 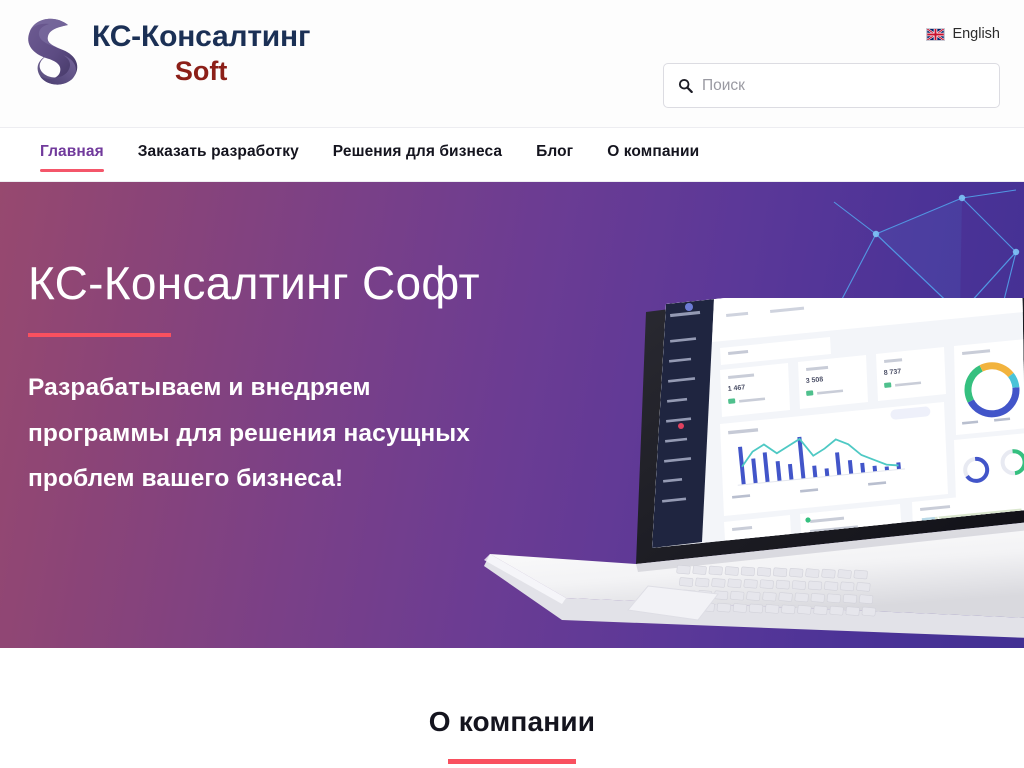 I want to click on hero-subtitle-line-2: программы для решения насущных, so click(x=249, y=433).